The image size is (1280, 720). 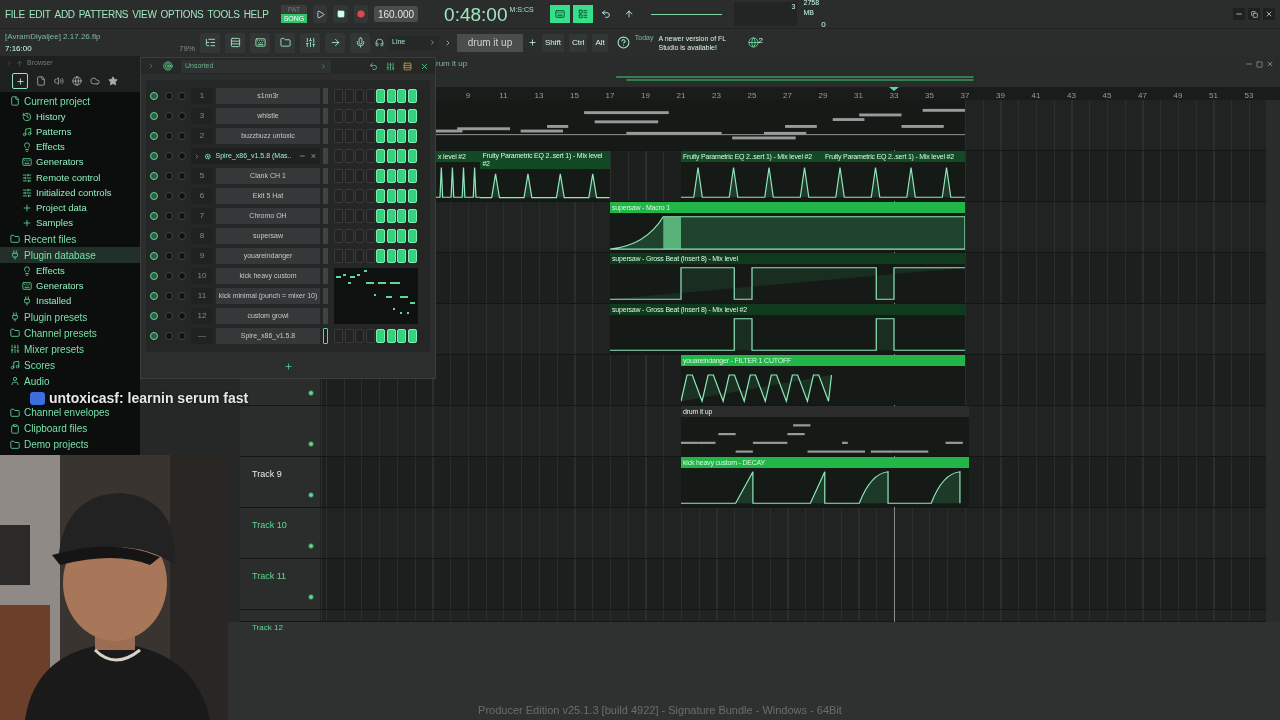 I want to click on project-file-name: [AvramDiyaljee] 2.17.26.flp, so click(x=53, y=36).